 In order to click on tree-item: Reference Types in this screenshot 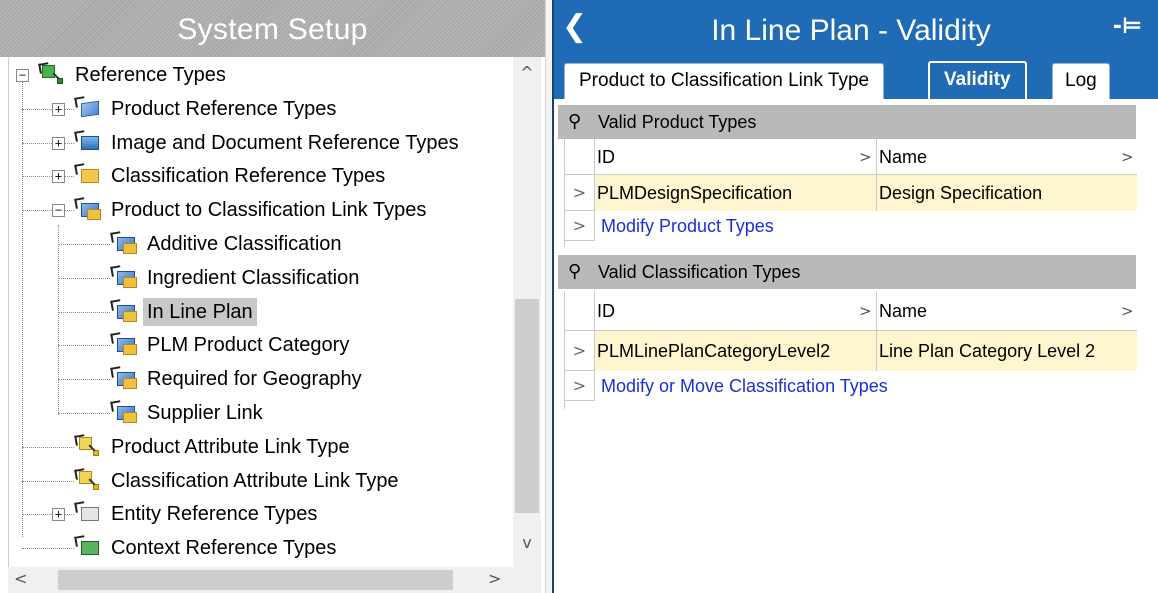, I will do `click(134, 75)`.